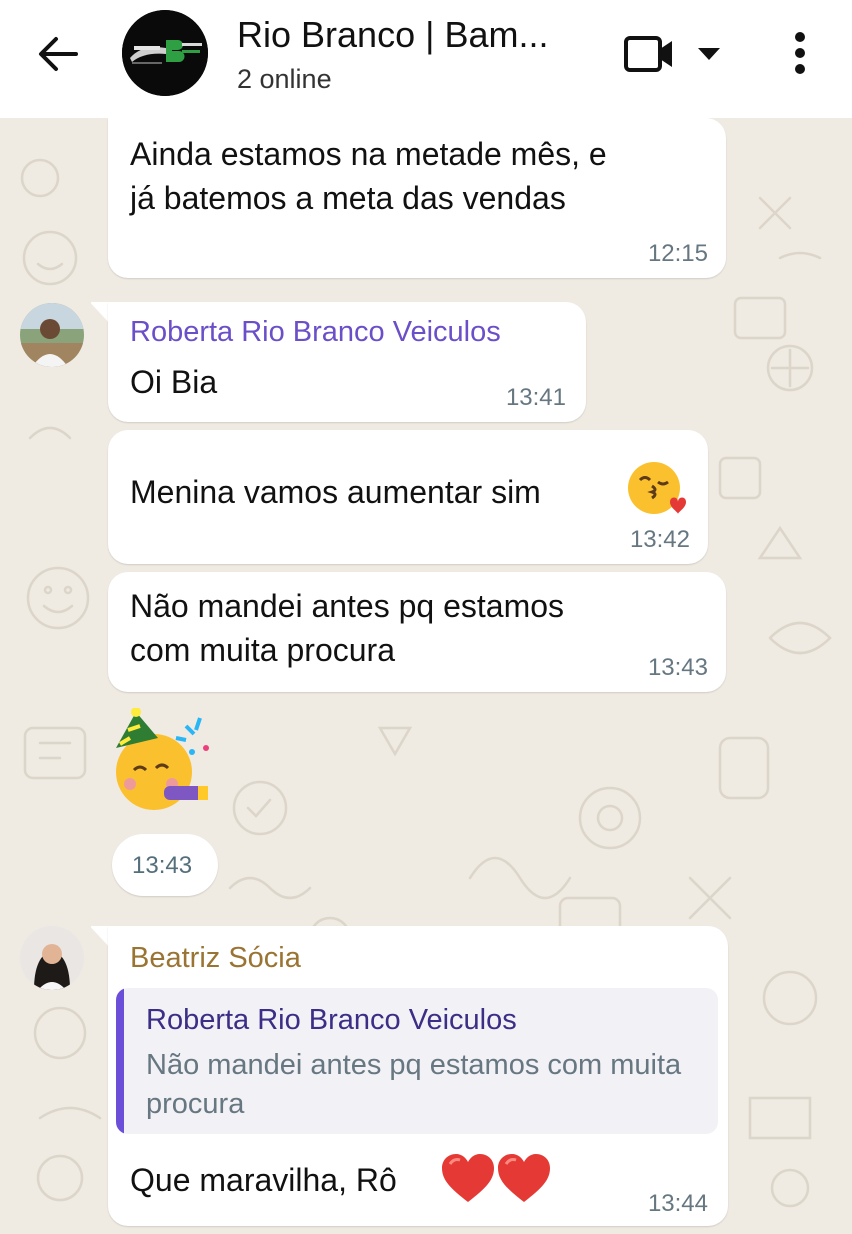 This screenshot has height=1234, width=852. What do you see at coordinates (162, 758) in the screenshot?
I see `partying-face-icon` at bounding box center [162, 758].